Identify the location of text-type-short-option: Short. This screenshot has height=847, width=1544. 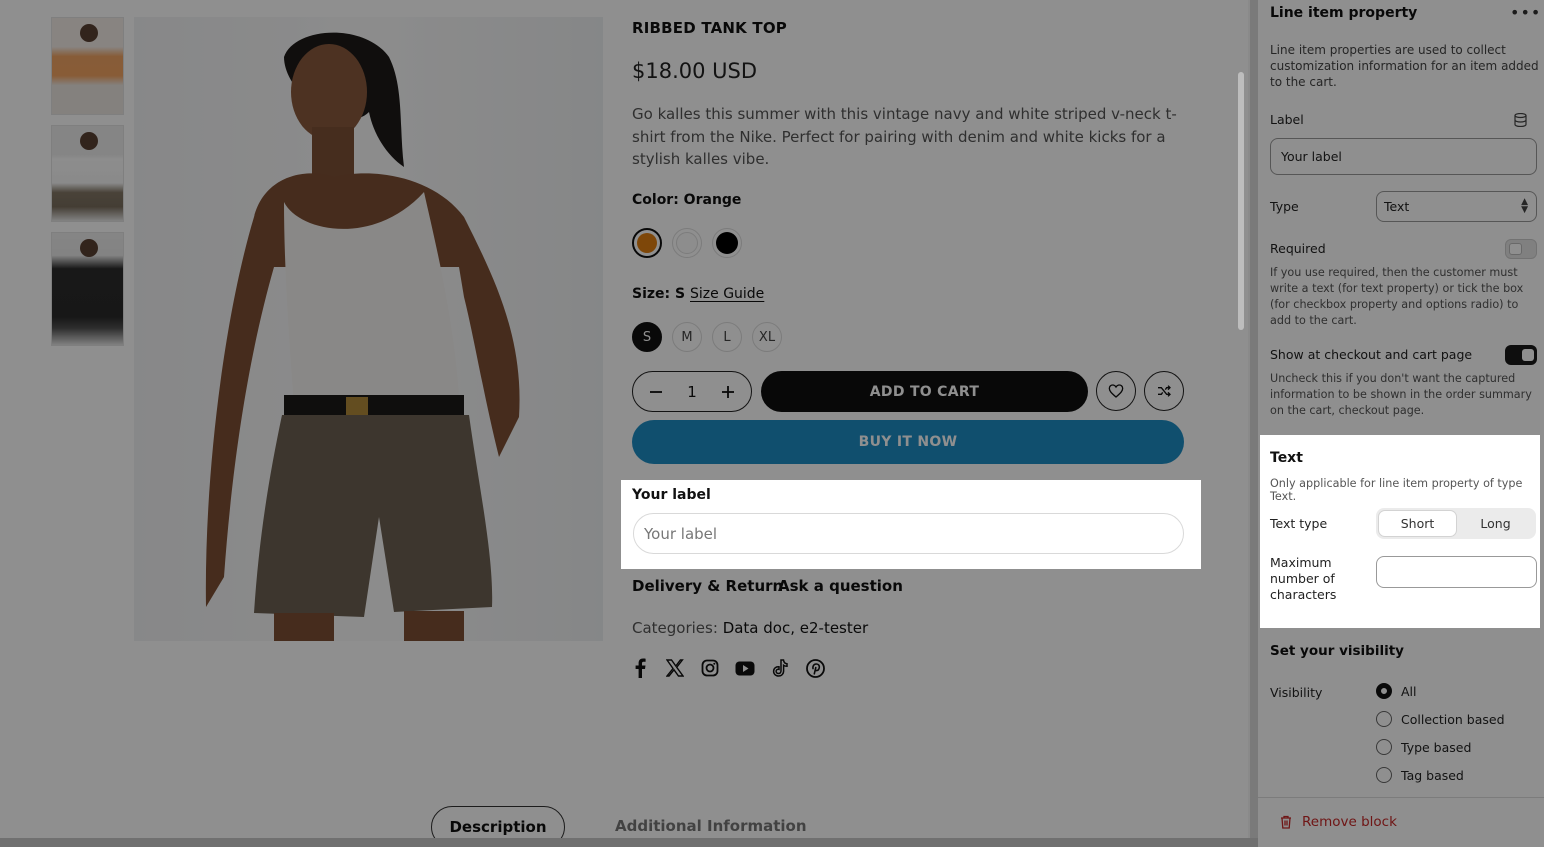
(1417, 523).